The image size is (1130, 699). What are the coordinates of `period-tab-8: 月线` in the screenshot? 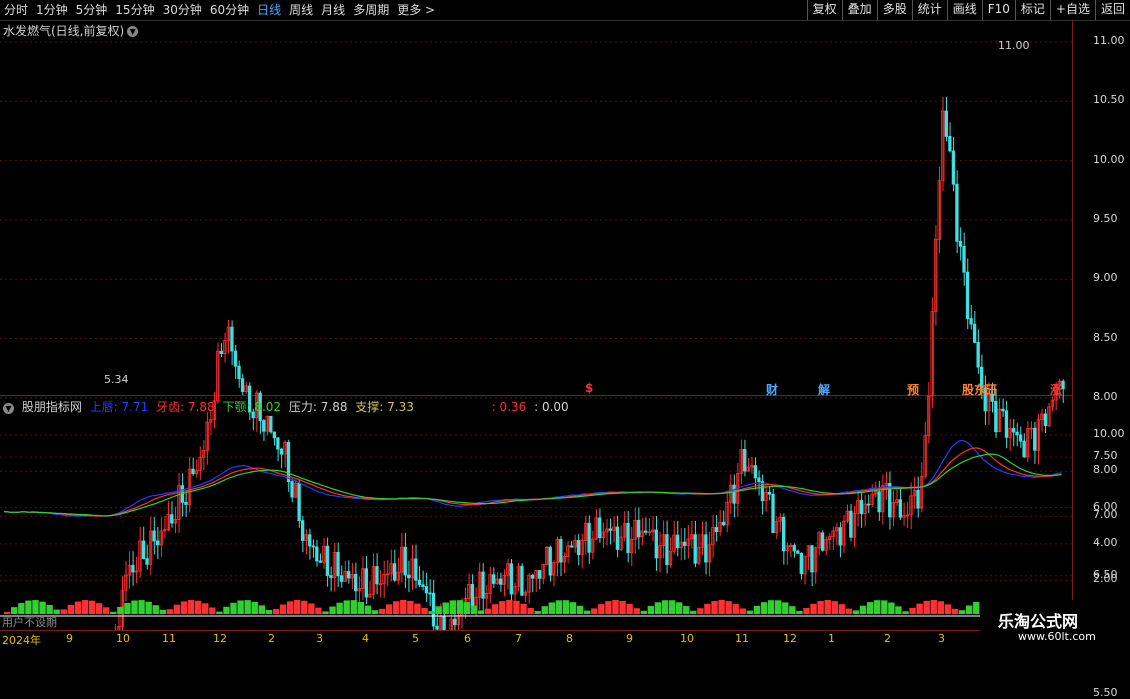 It's located at (333, 10).